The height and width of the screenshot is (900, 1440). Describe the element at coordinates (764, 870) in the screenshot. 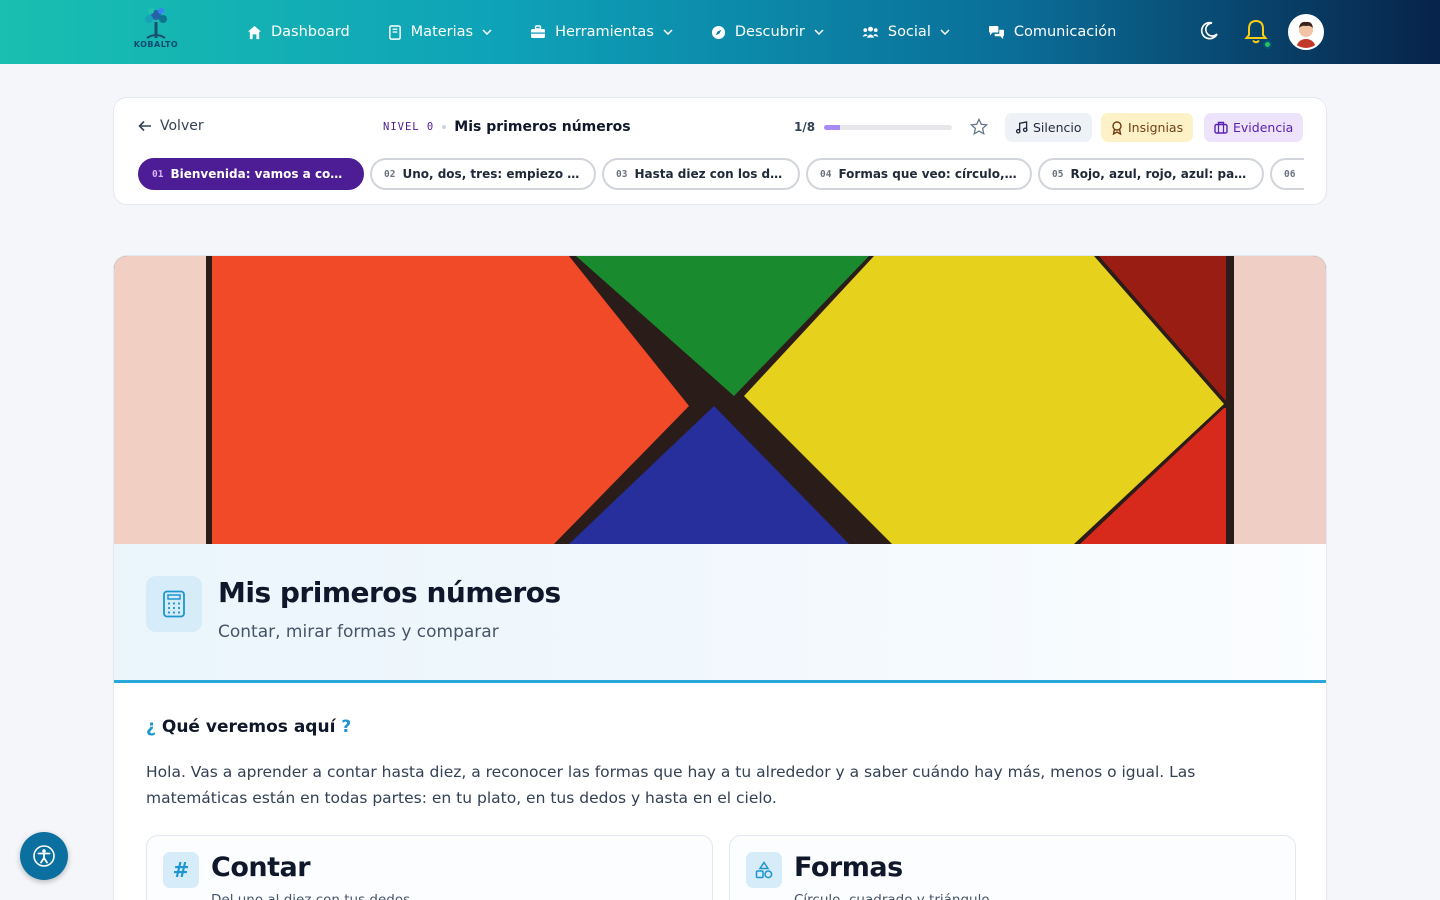

I see `shapes-icon` at that location.